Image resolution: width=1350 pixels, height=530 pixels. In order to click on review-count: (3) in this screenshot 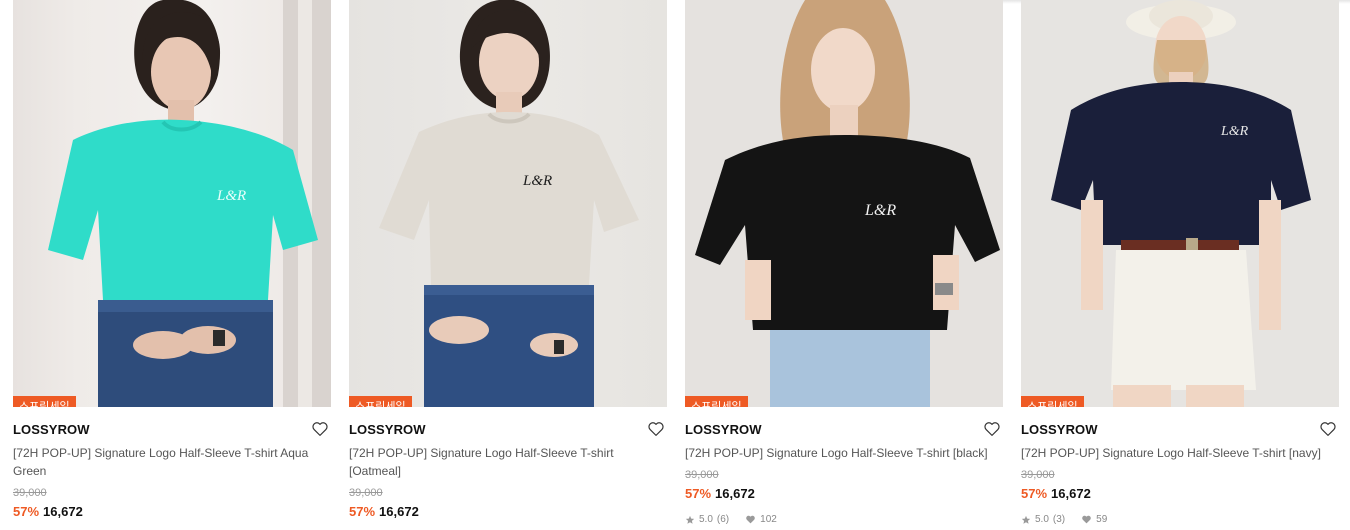, I will do `click(1059, 519)`.